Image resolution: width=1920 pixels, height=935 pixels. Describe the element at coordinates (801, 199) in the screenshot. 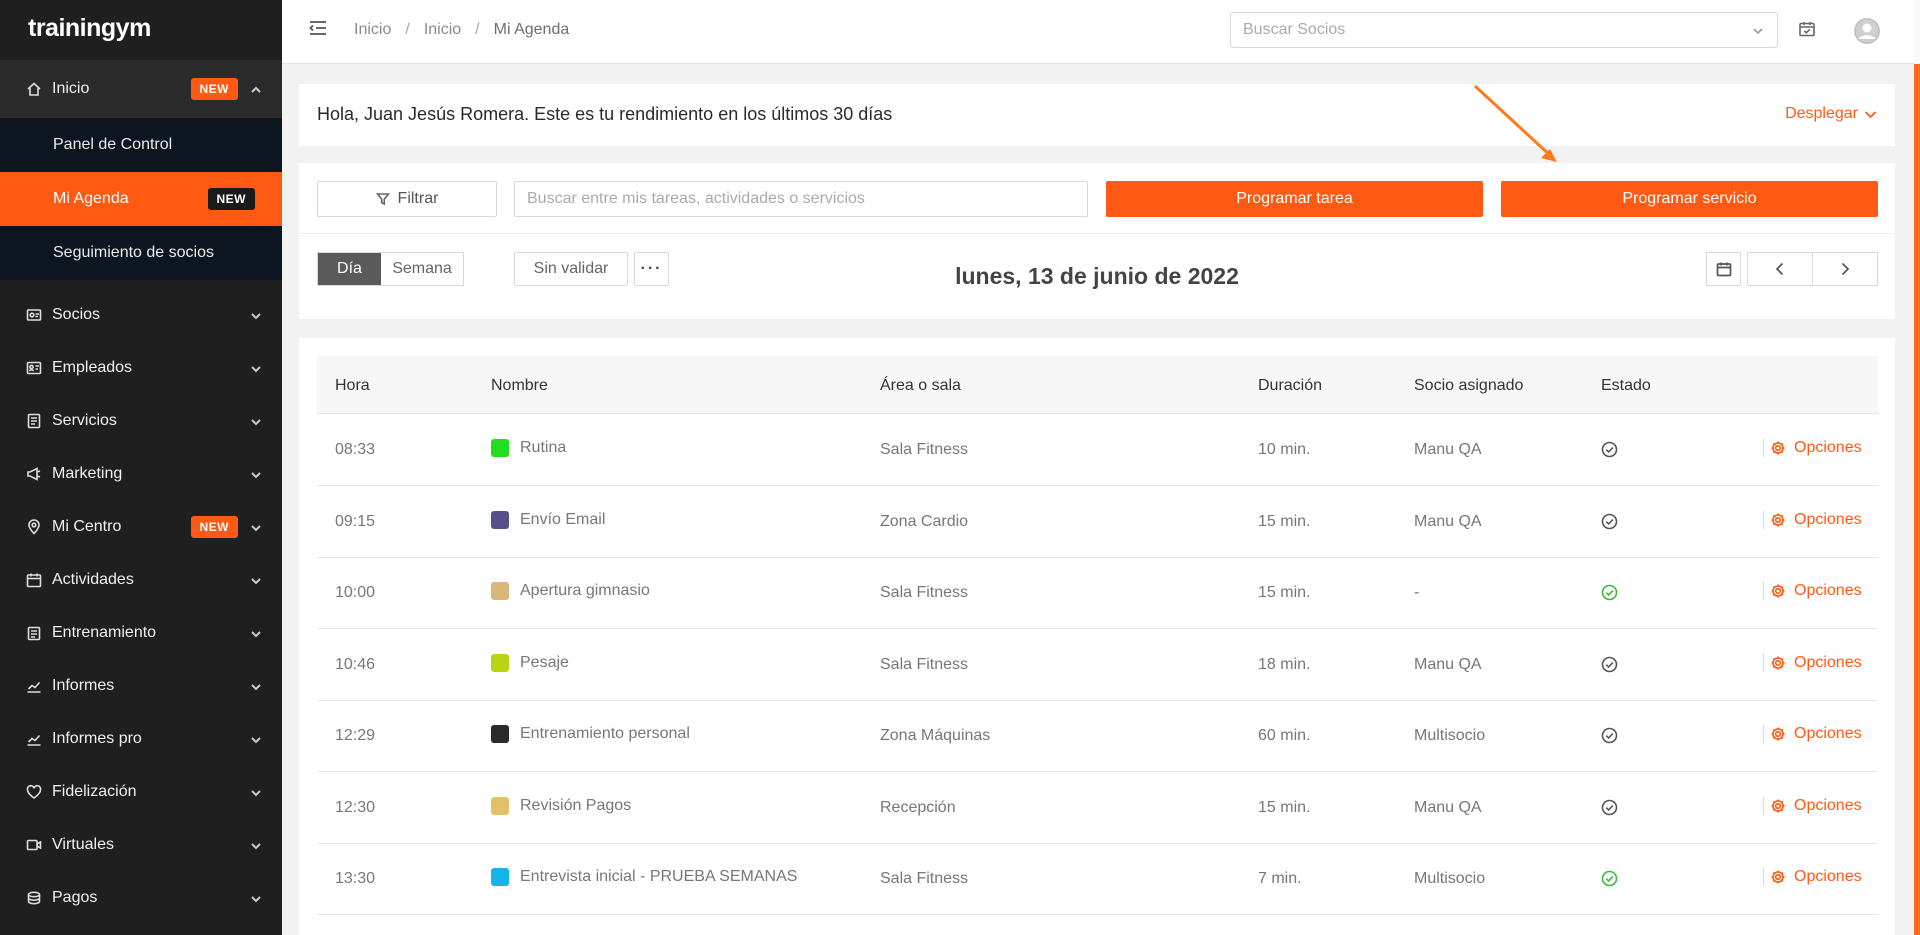

I see `task-search-input` at that location.